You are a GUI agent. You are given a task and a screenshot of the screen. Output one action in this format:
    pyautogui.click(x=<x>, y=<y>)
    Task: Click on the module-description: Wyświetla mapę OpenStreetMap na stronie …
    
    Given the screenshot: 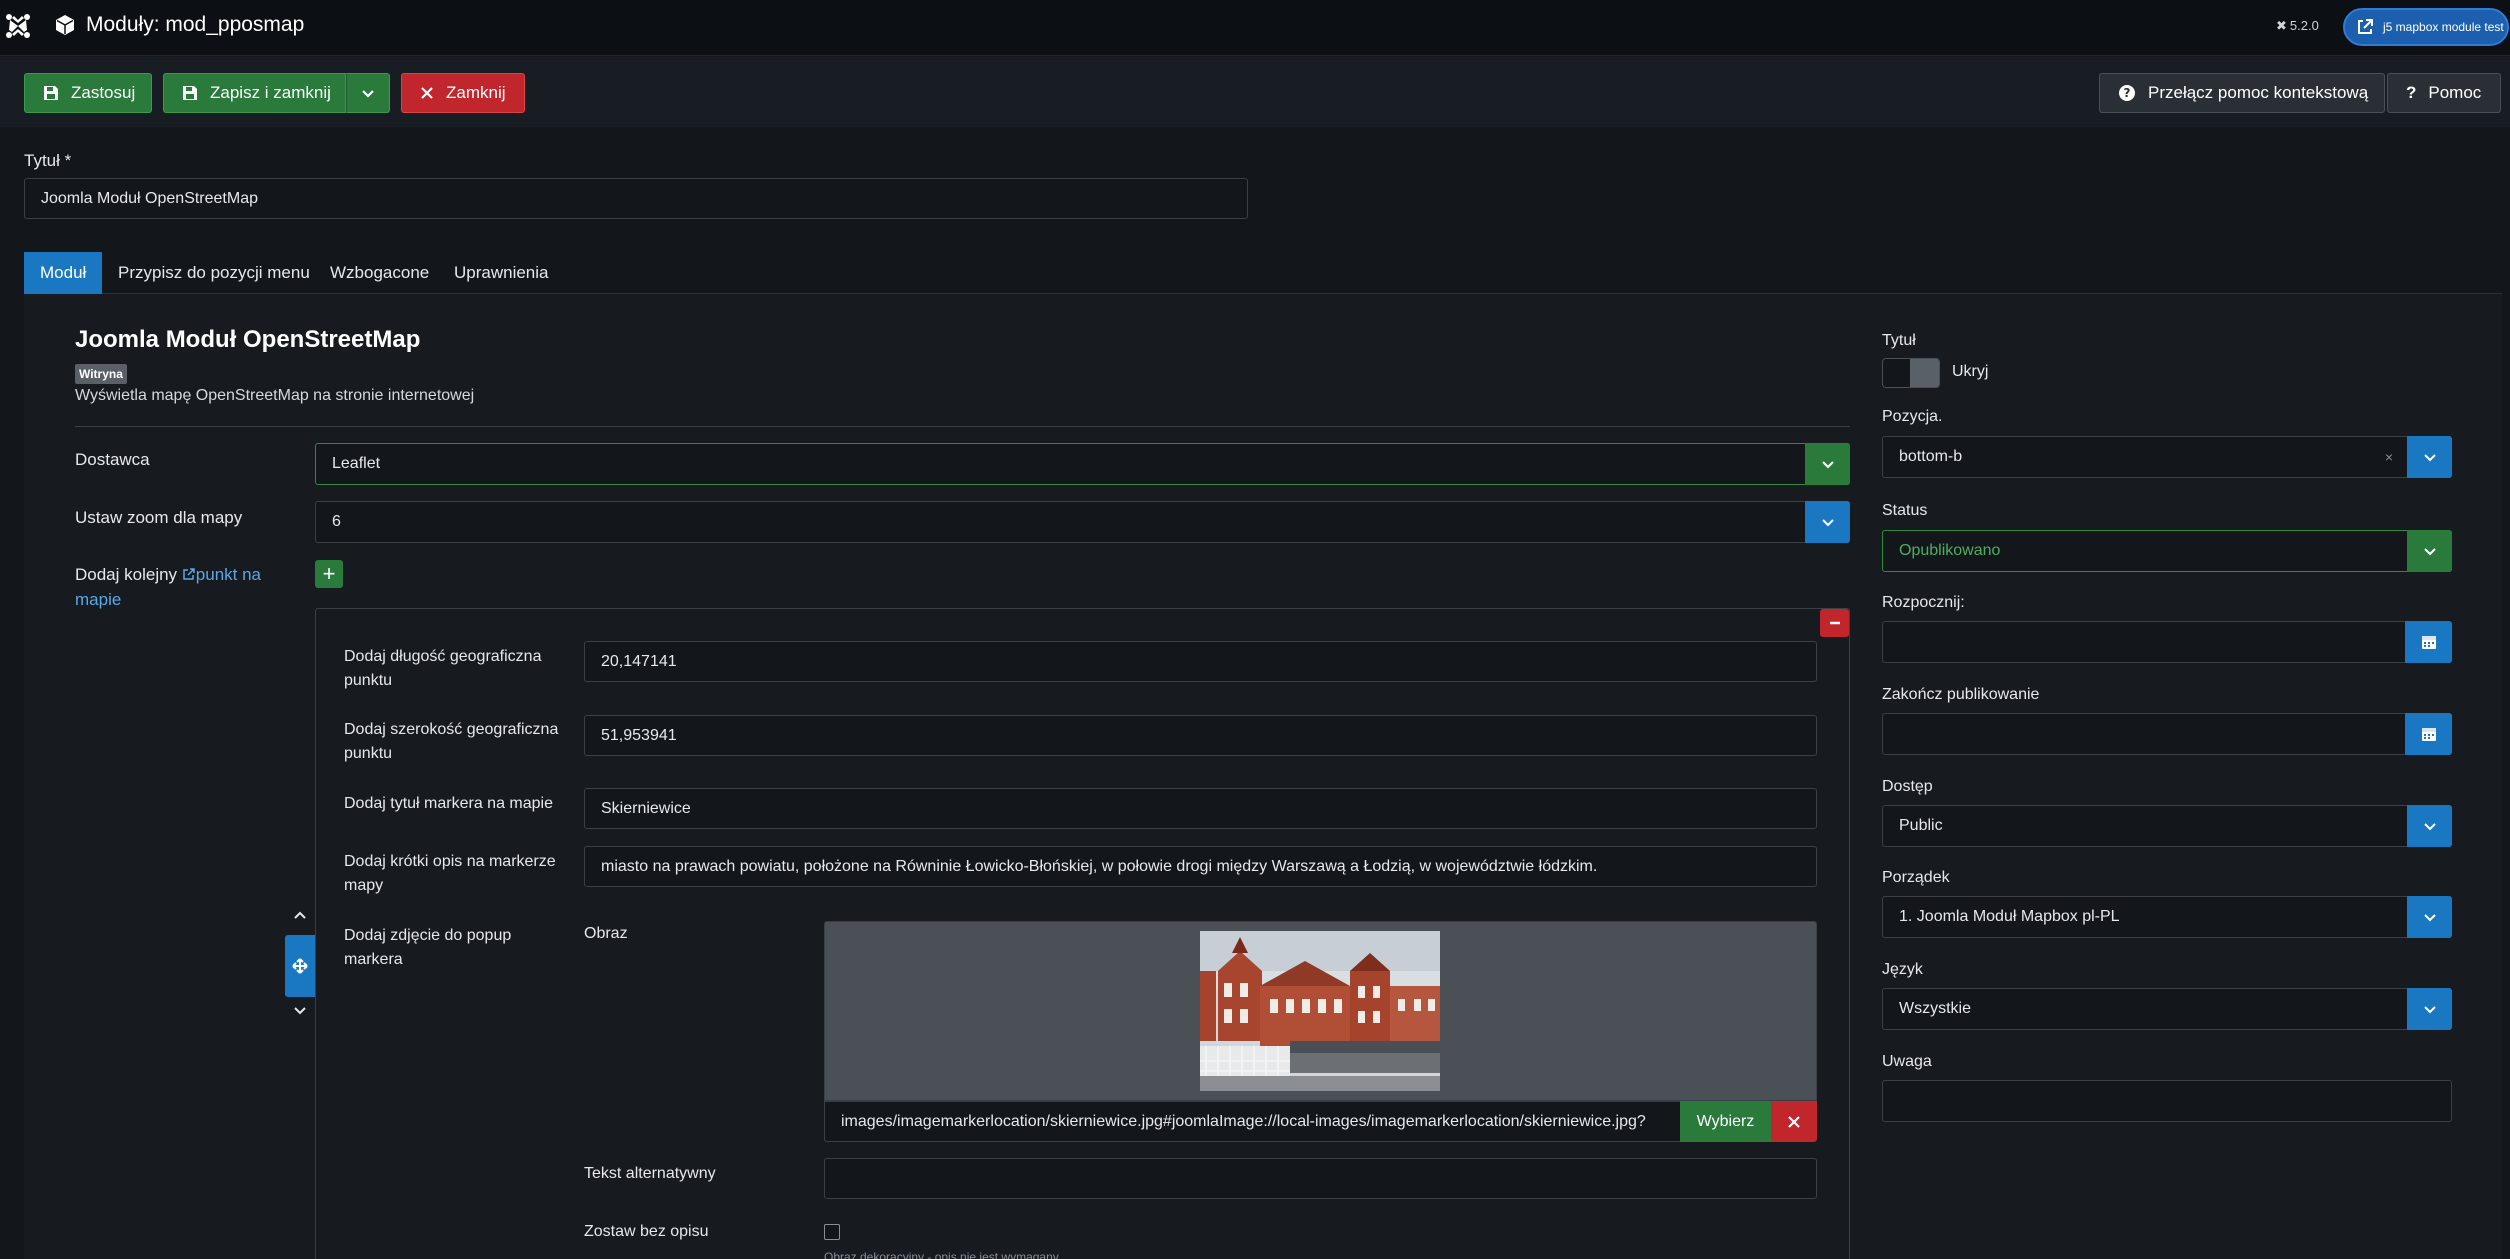 What is the action you would take?
    pyautogui.click(x=275, y=395)
    